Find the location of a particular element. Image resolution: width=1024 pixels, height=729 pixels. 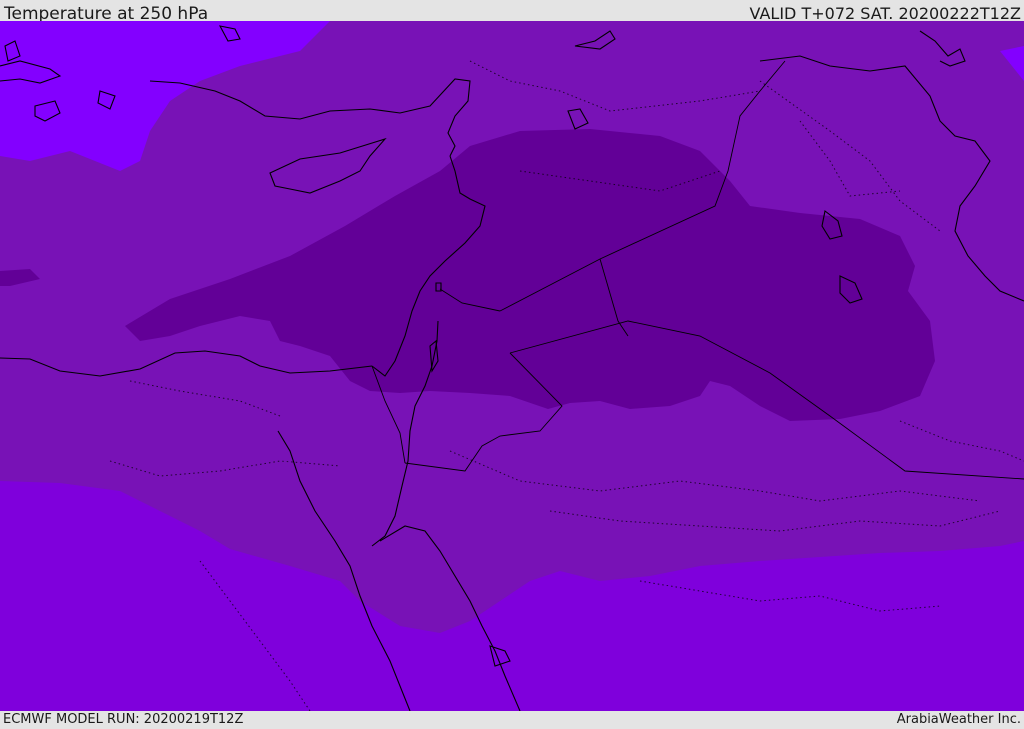

credit-label: ArabiaWeather Inc. is located at coordinates (958, 719).